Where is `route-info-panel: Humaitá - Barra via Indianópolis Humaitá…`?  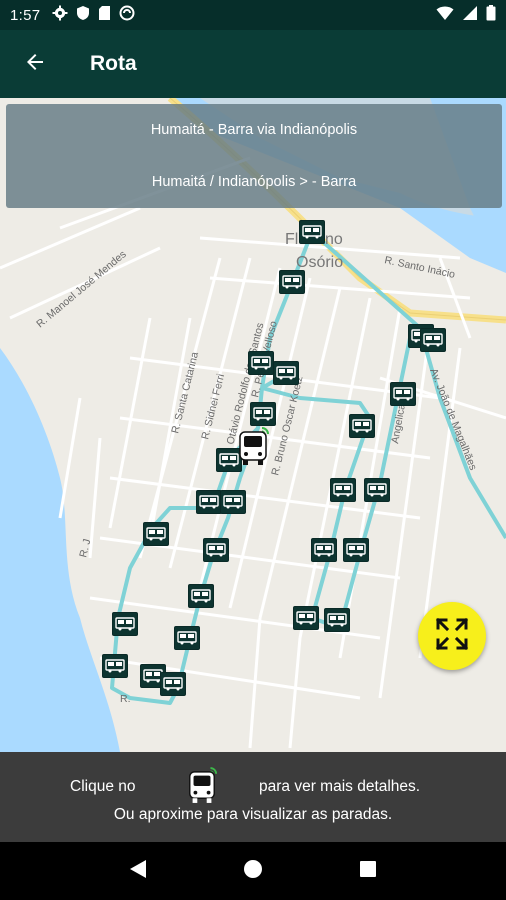 route-info-panel: Humaitá - Barra via Indianópolis Humaitá… is located at coordinates (254, 156).